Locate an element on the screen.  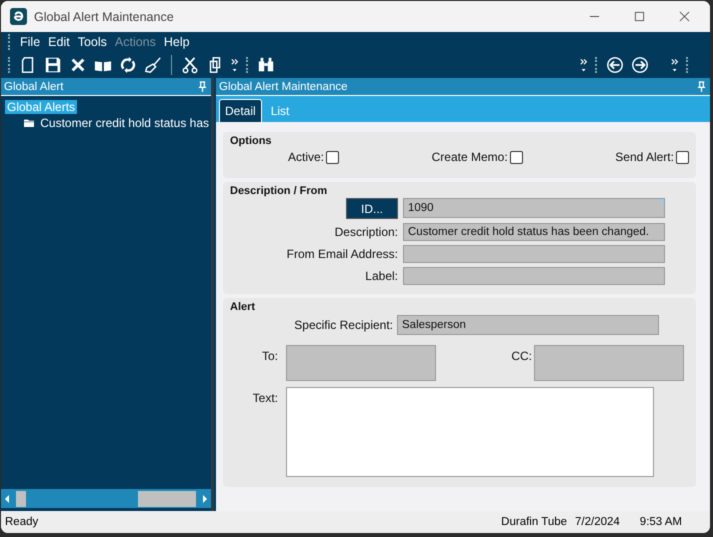
text-area is located at coordinates (470, 432).